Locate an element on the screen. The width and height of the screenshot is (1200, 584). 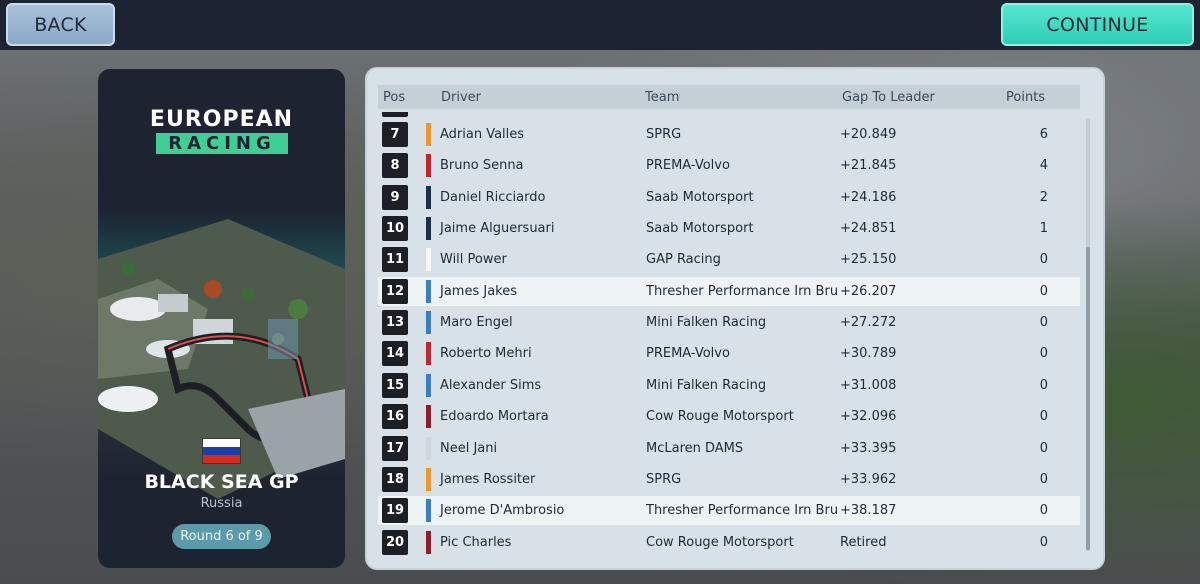
points-value: 1 is located at coordinates (1043, 228).